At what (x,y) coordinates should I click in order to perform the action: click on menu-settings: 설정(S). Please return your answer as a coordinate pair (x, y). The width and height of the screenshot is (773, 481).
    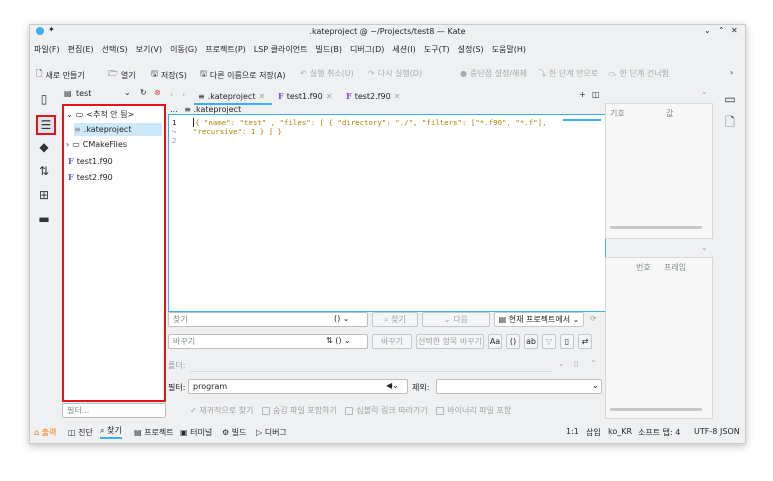
    Looking at the image, I should click on (471, 49).